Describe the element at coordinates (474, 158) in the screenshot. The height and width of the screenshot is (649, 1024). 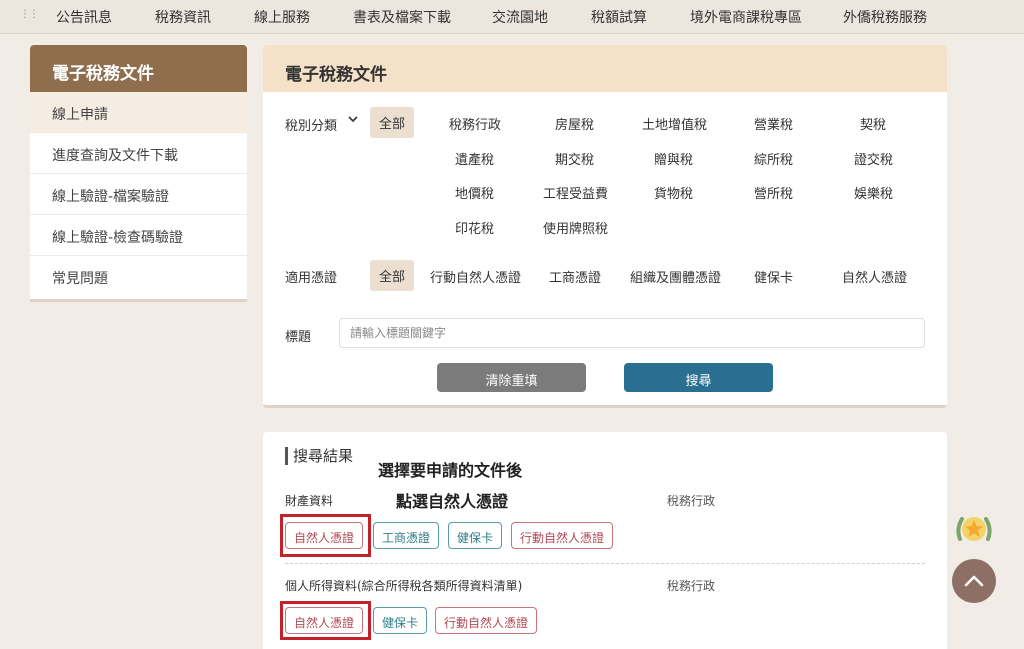
I see `tax-option: 遺產稅` at that location.